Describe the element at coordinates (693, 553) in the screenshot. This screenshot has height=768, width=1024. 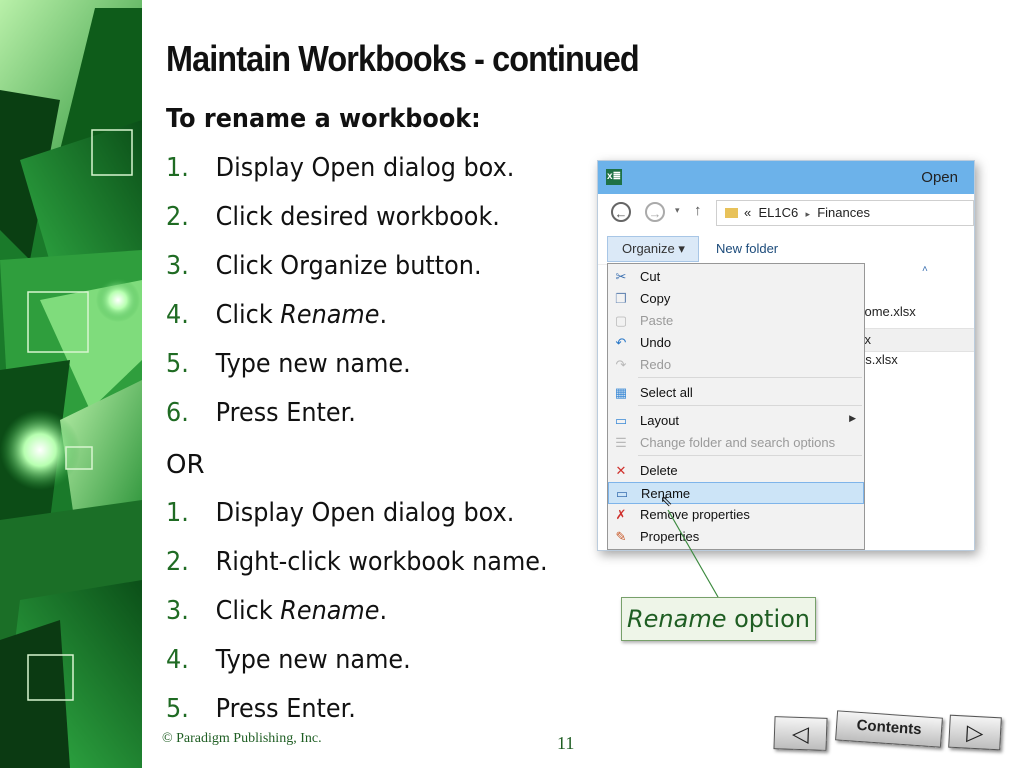
I see `callout-leader-line` at that location.